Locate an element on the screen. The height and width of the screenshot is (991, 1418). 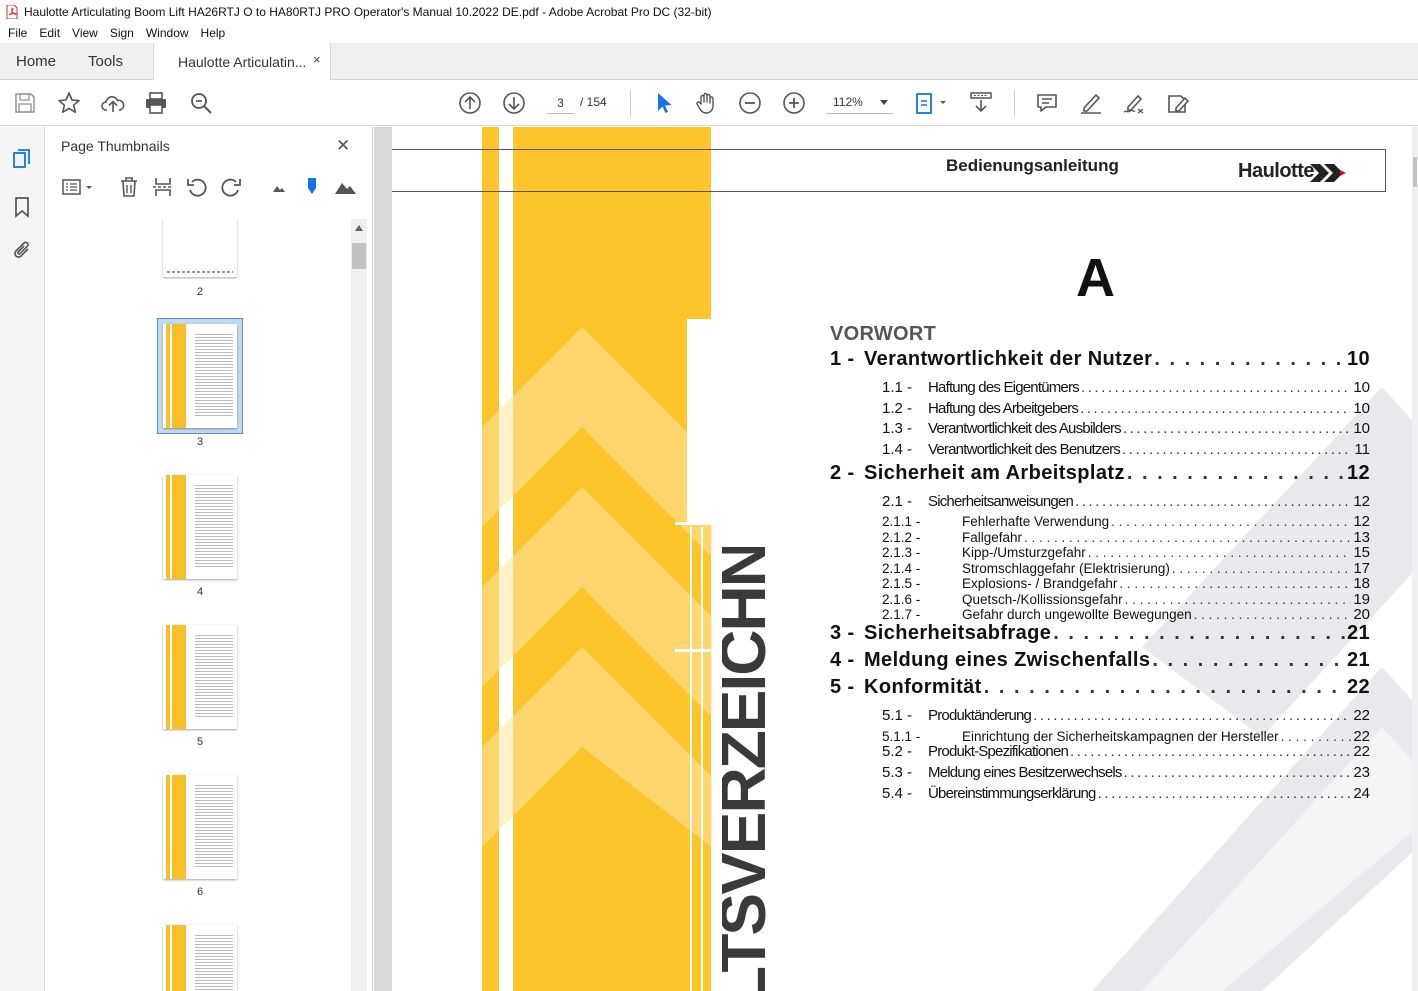
toc-entry-level-3: 2.1.3 - Kipp-/Umsturzgefahr 15 is located at coordinates (1100, 552).